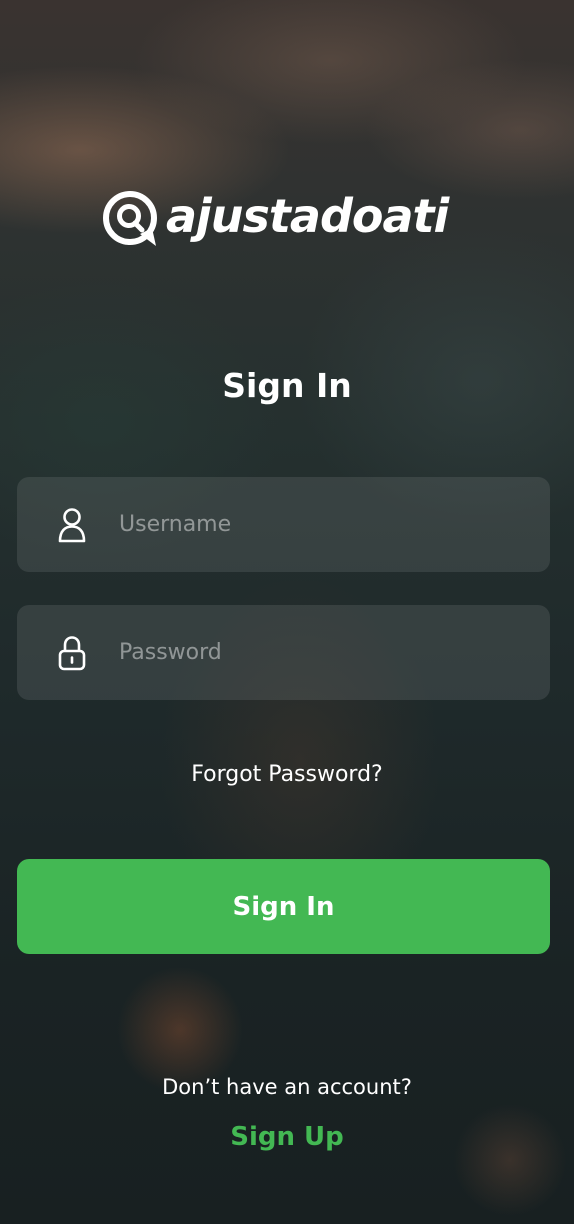  What do you see at coordinates (287, 1137) in the screenshot?
I see `sign-up-link: Sign Up` at bounding box center [287, 1137].